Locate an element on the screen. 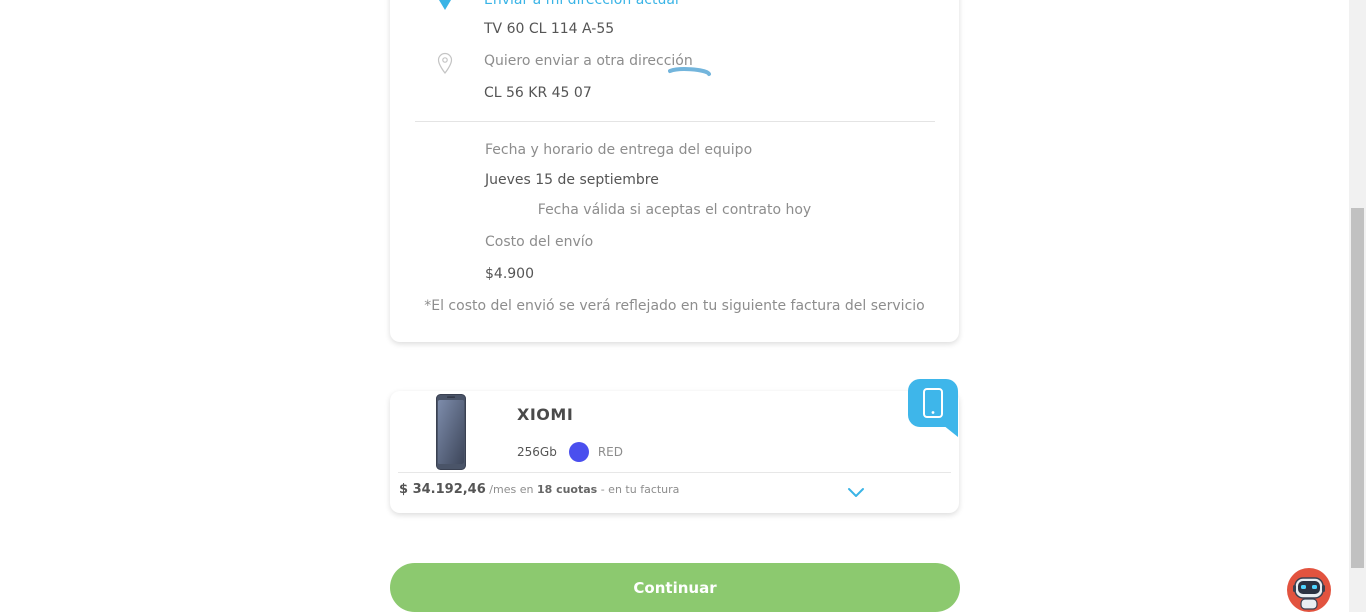 This screenshot has width=1366, height=612. product-name: XIOMI is located at coordinates (545, 414).